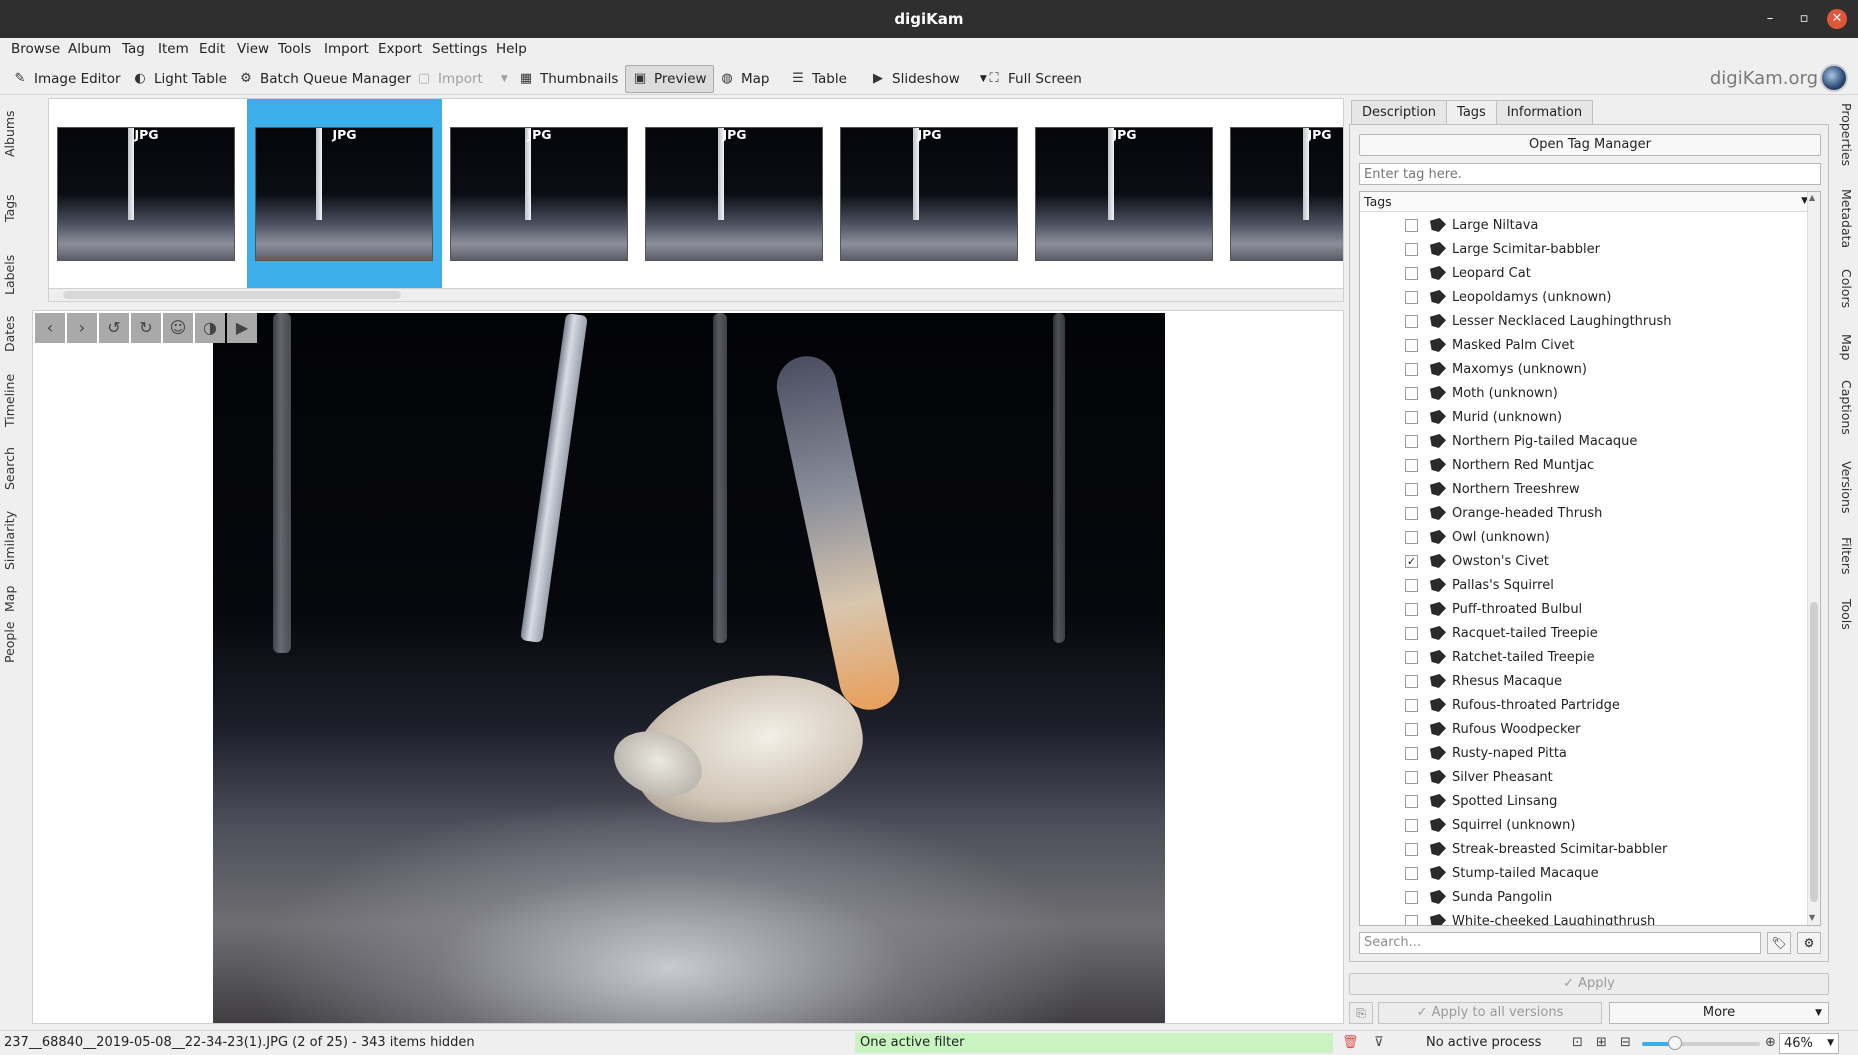 The height and width of the screenshot is (1055, 1858). What do you see at coordinates (1846, 614) in the screenshot?
I see `sidebar-tab-tools: Tools` at bounding box center [1846, 614].